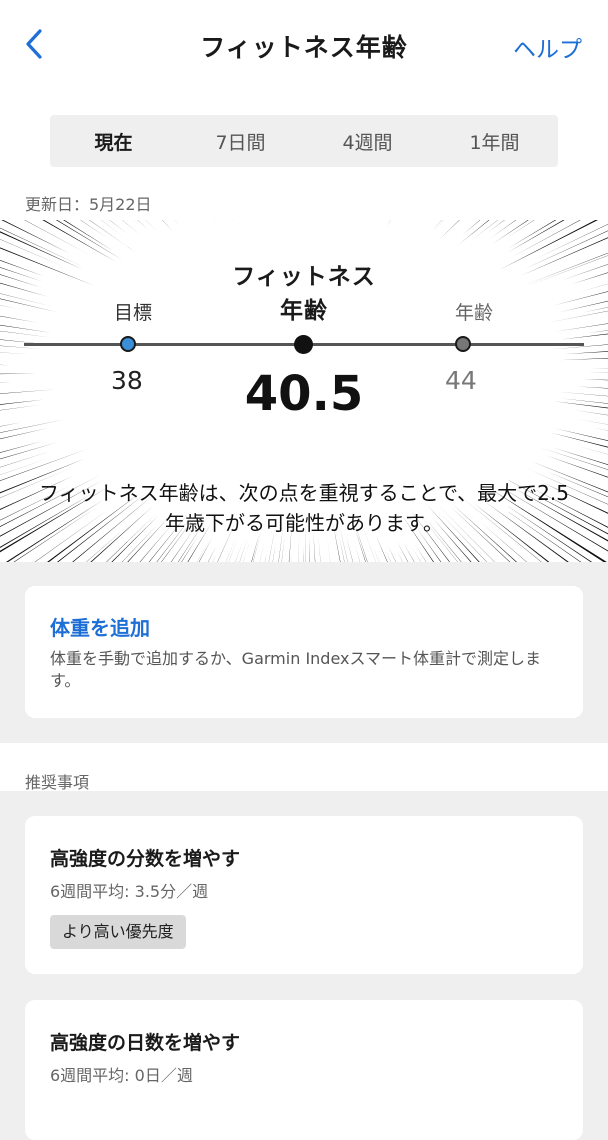  What do you see at coordinates (304, 294) in the screenshot?
I see `hero-title: フィットネス 年齢` at bounding box center [304, 294].